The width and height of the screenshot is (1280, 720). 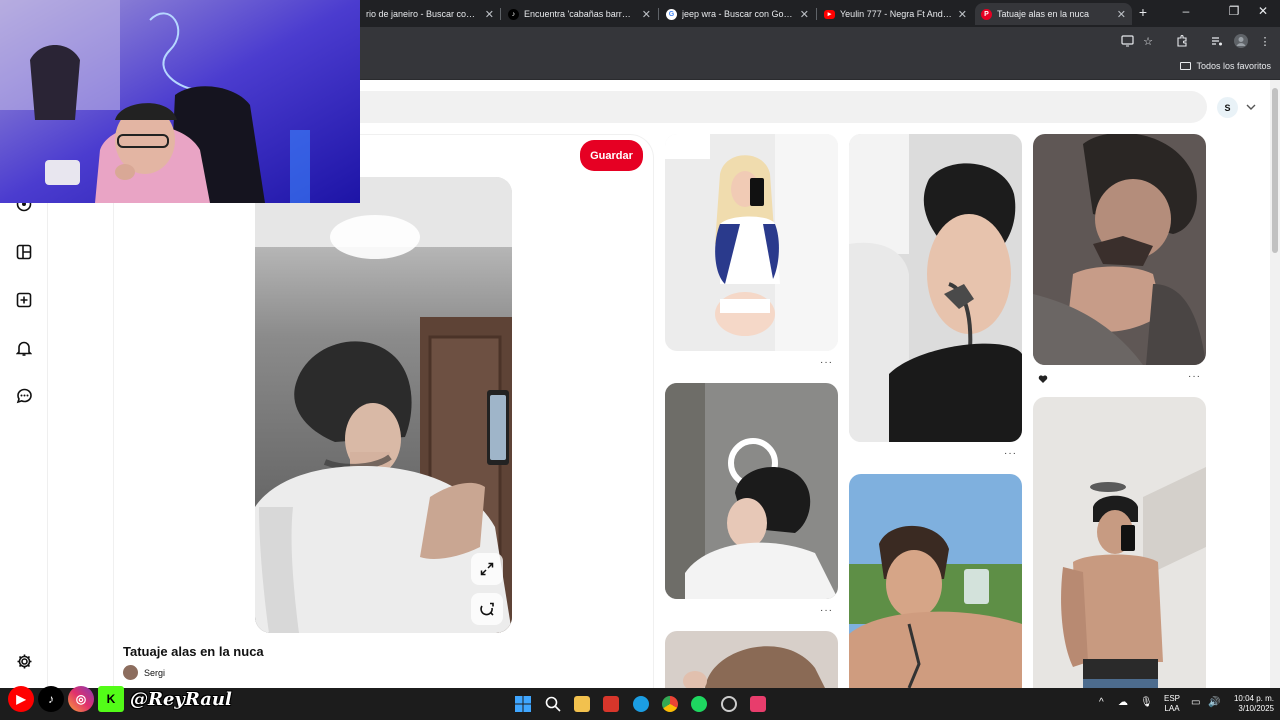 I want to click on tab-tiktok: ♪ Encuentra 'cabañas barranquill ✕, so click(x=579, y=14).